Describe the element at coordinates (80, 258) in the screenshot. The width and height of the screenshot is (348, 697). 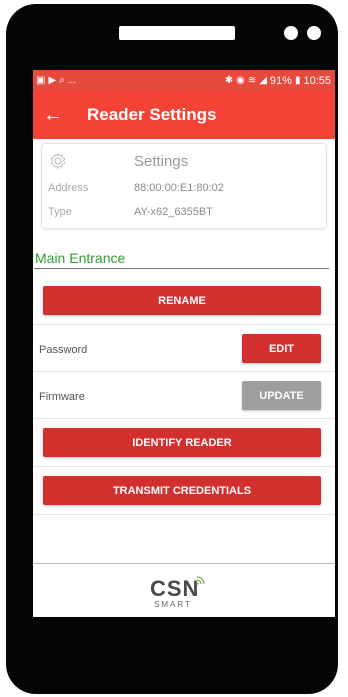
I see `reader-name-field: Main Entrance` at that location.